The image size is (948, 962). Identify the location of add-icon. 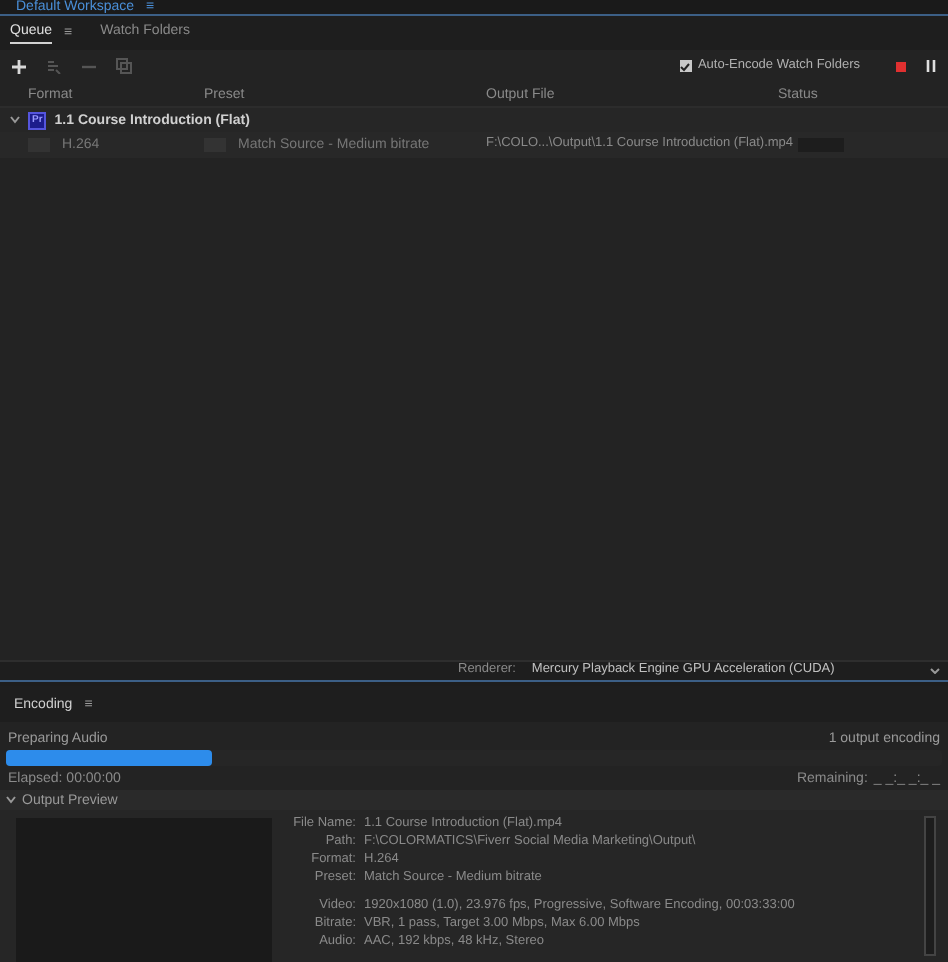
(19, 66).